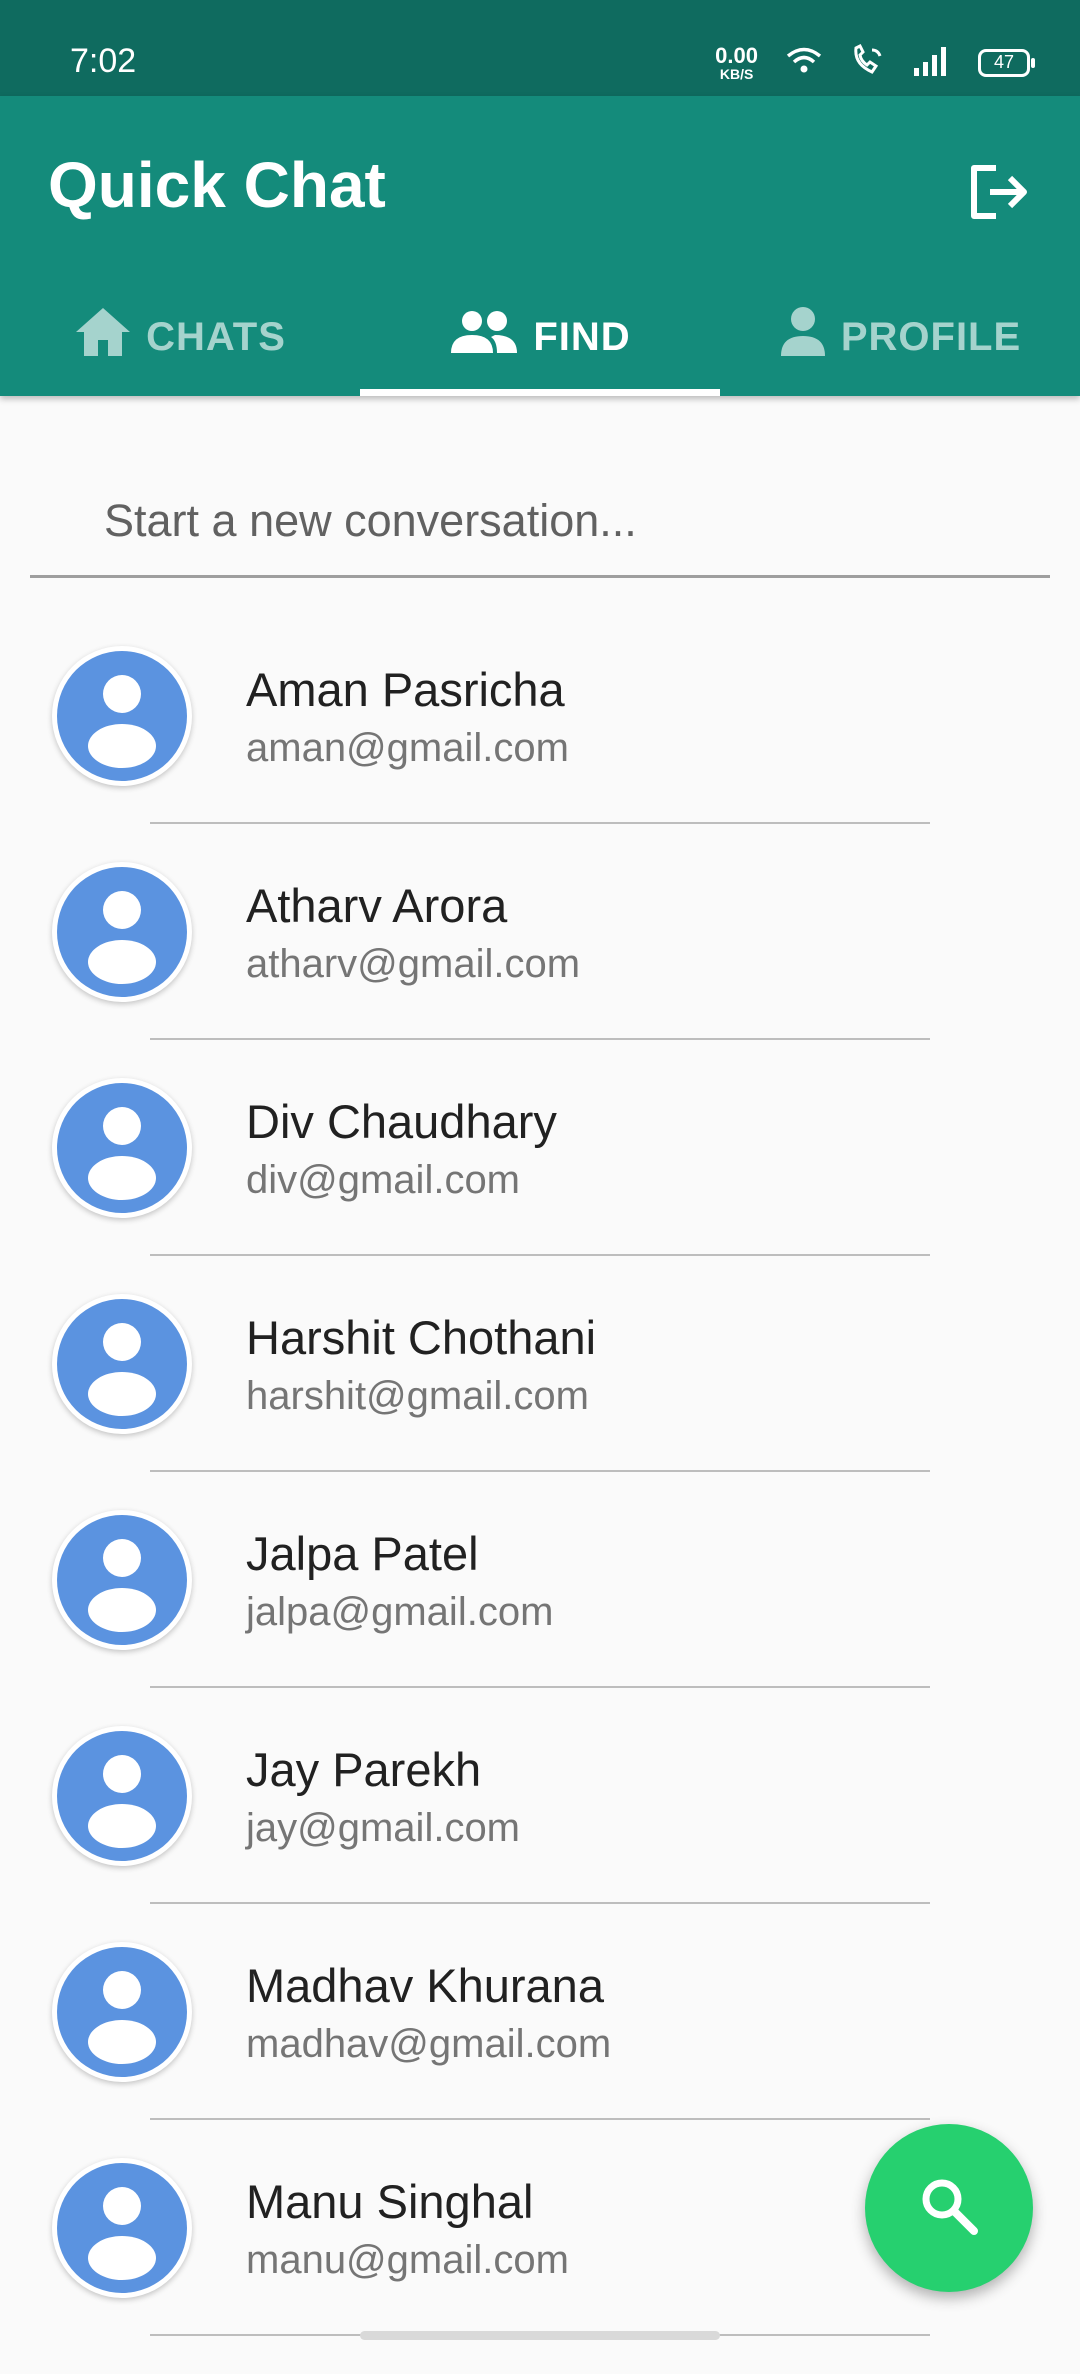  Describe the element at coordinates (564, 521) in the screenshot. I see `search-input` at that location.